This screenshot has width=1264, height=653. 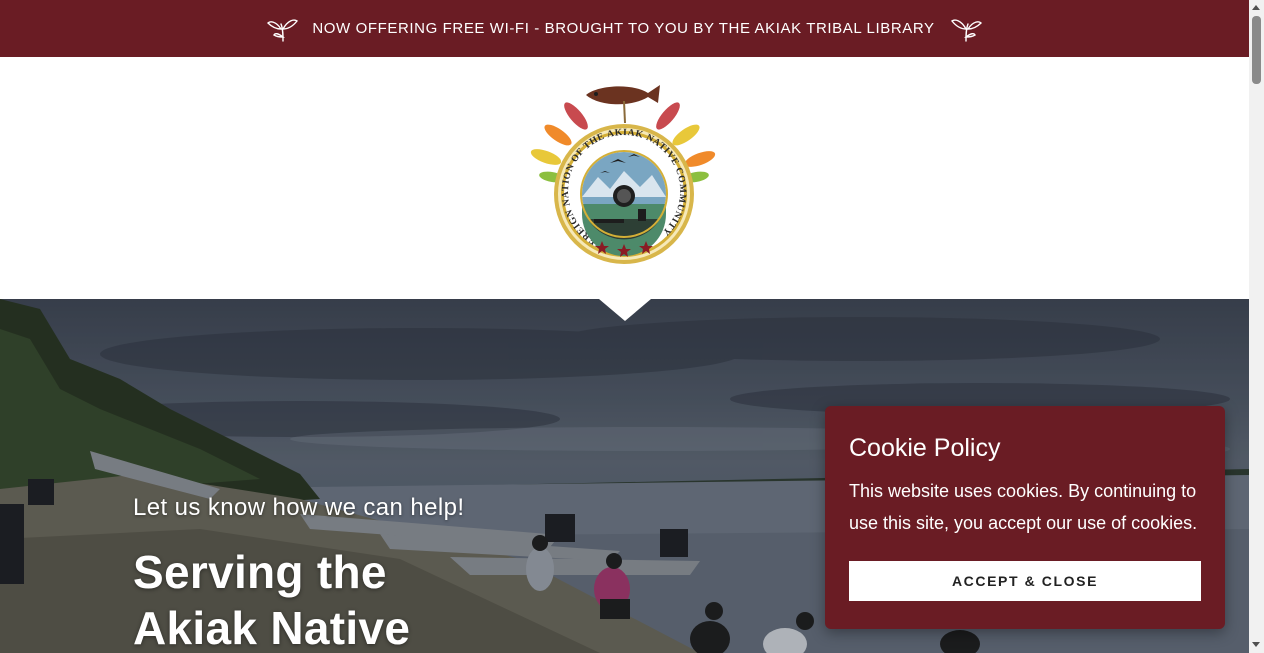 I want to click on header-notch, so click(x=625, y=310).